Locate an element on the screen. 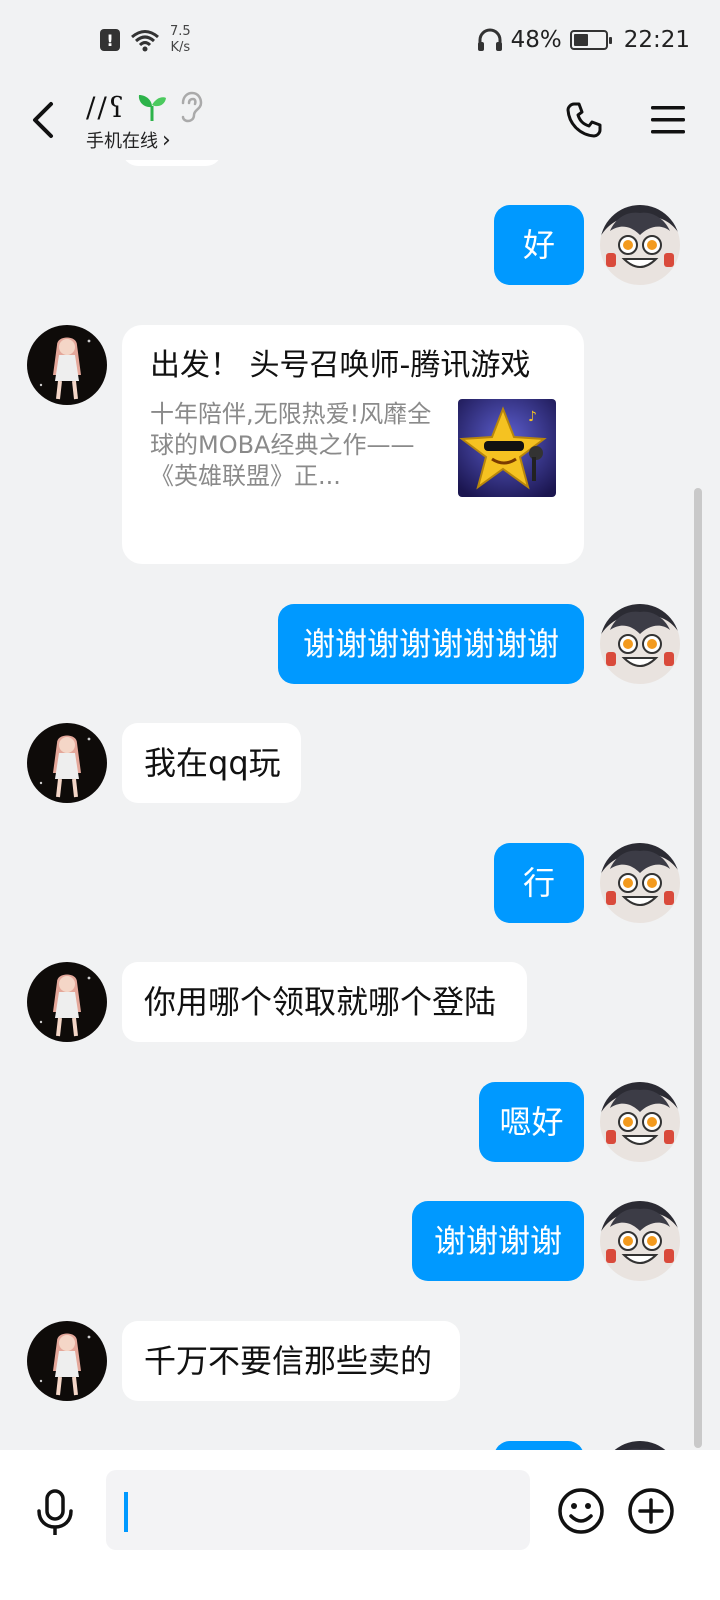 This screenshot has width=720, height=1600. input-bar is located at coordinates (360, 1525).